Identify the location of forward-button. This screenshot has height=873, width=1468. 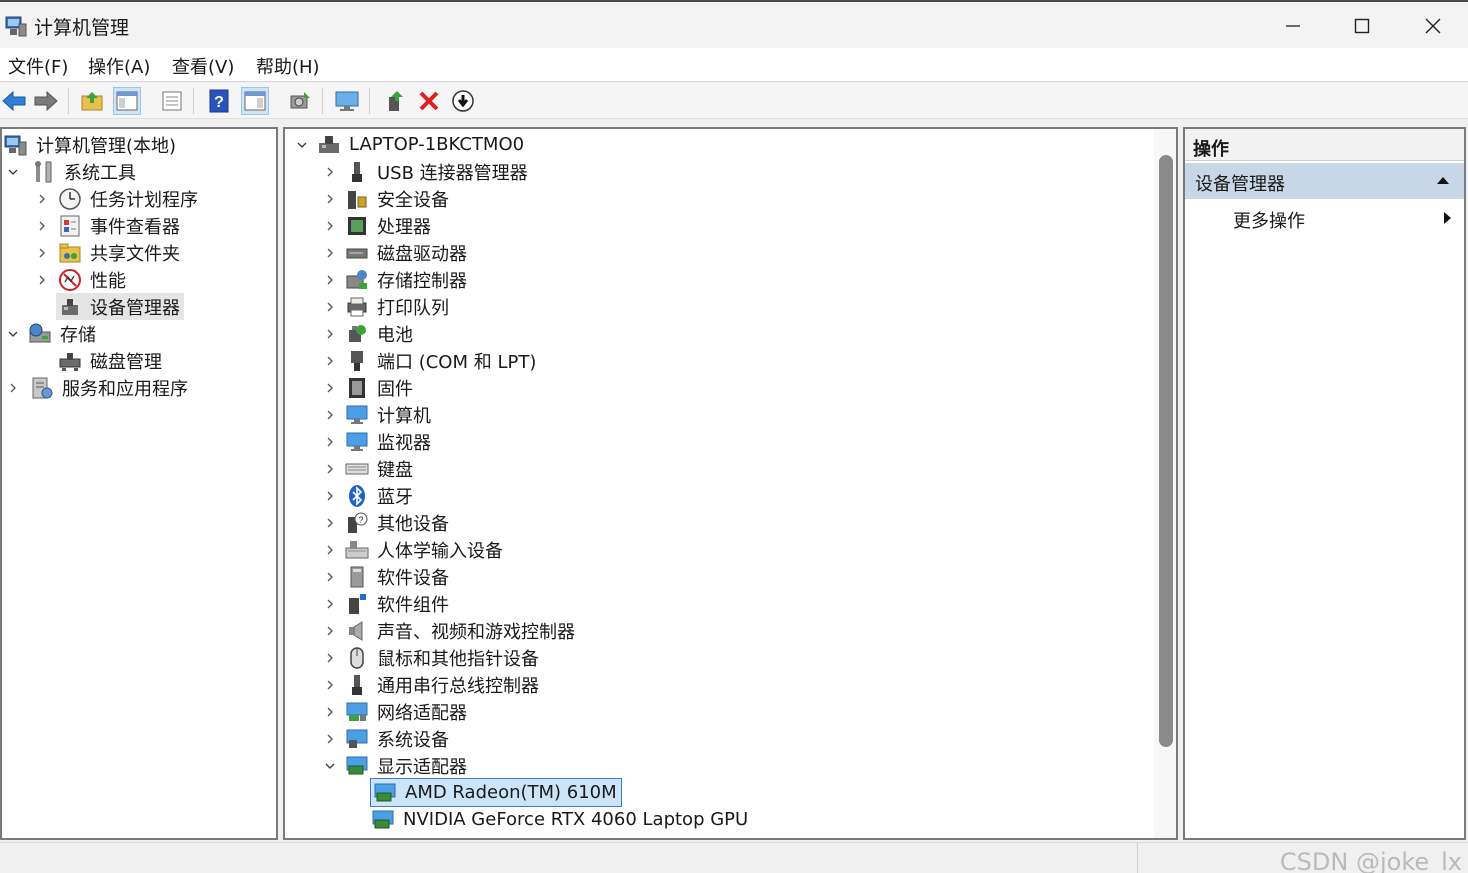
(46, 101).